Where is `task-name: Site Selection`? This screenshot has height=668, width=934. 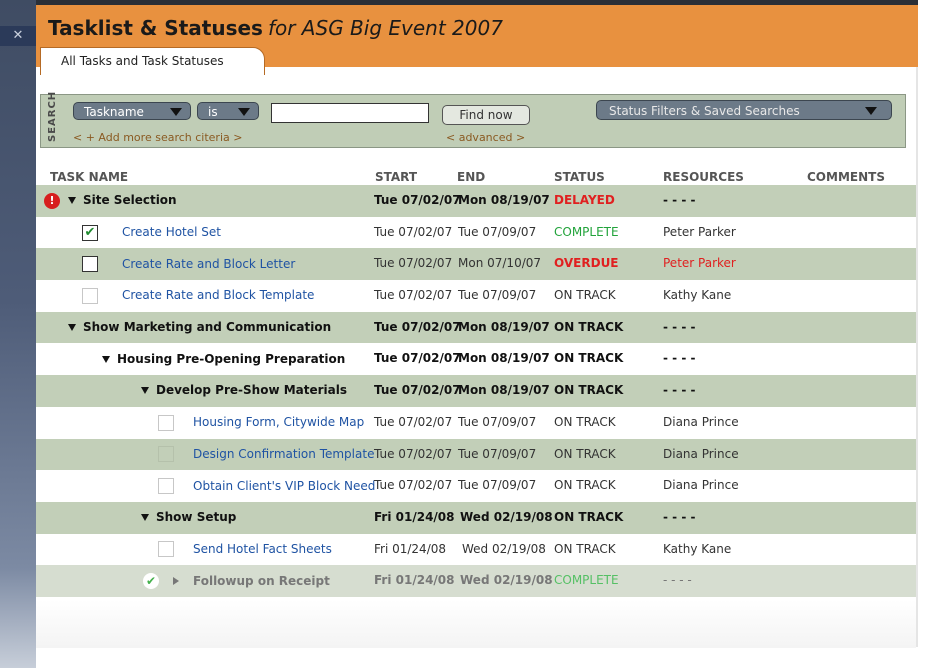
task-name: Site Selection is located at coordinates (130, 200).